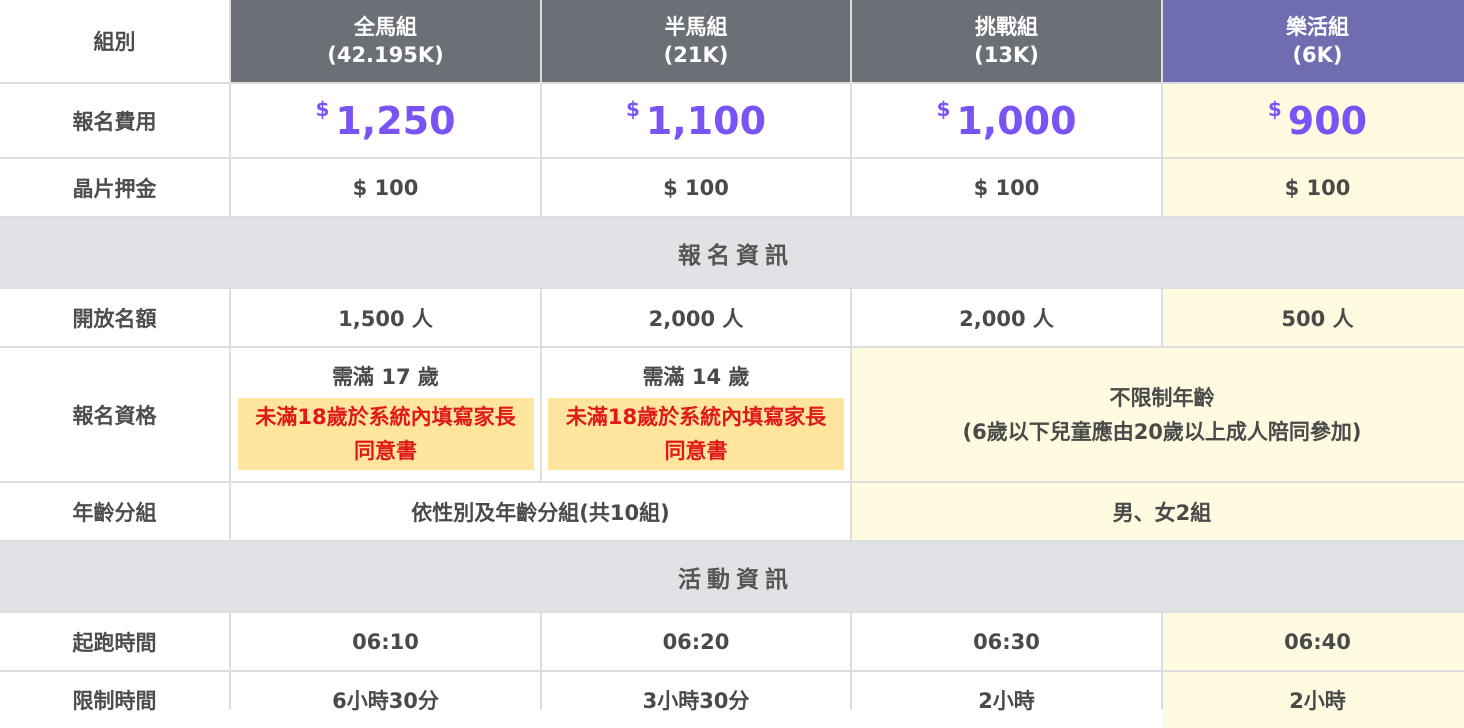  I want to click on header-name: 全馬組, so click(385, 27).